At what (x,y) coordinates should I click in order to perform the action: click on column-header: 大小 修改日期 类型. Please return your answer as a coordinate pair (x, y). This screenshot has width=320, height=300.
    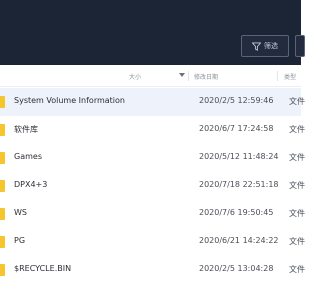
    Looking at the image, I should click on (150, 76).